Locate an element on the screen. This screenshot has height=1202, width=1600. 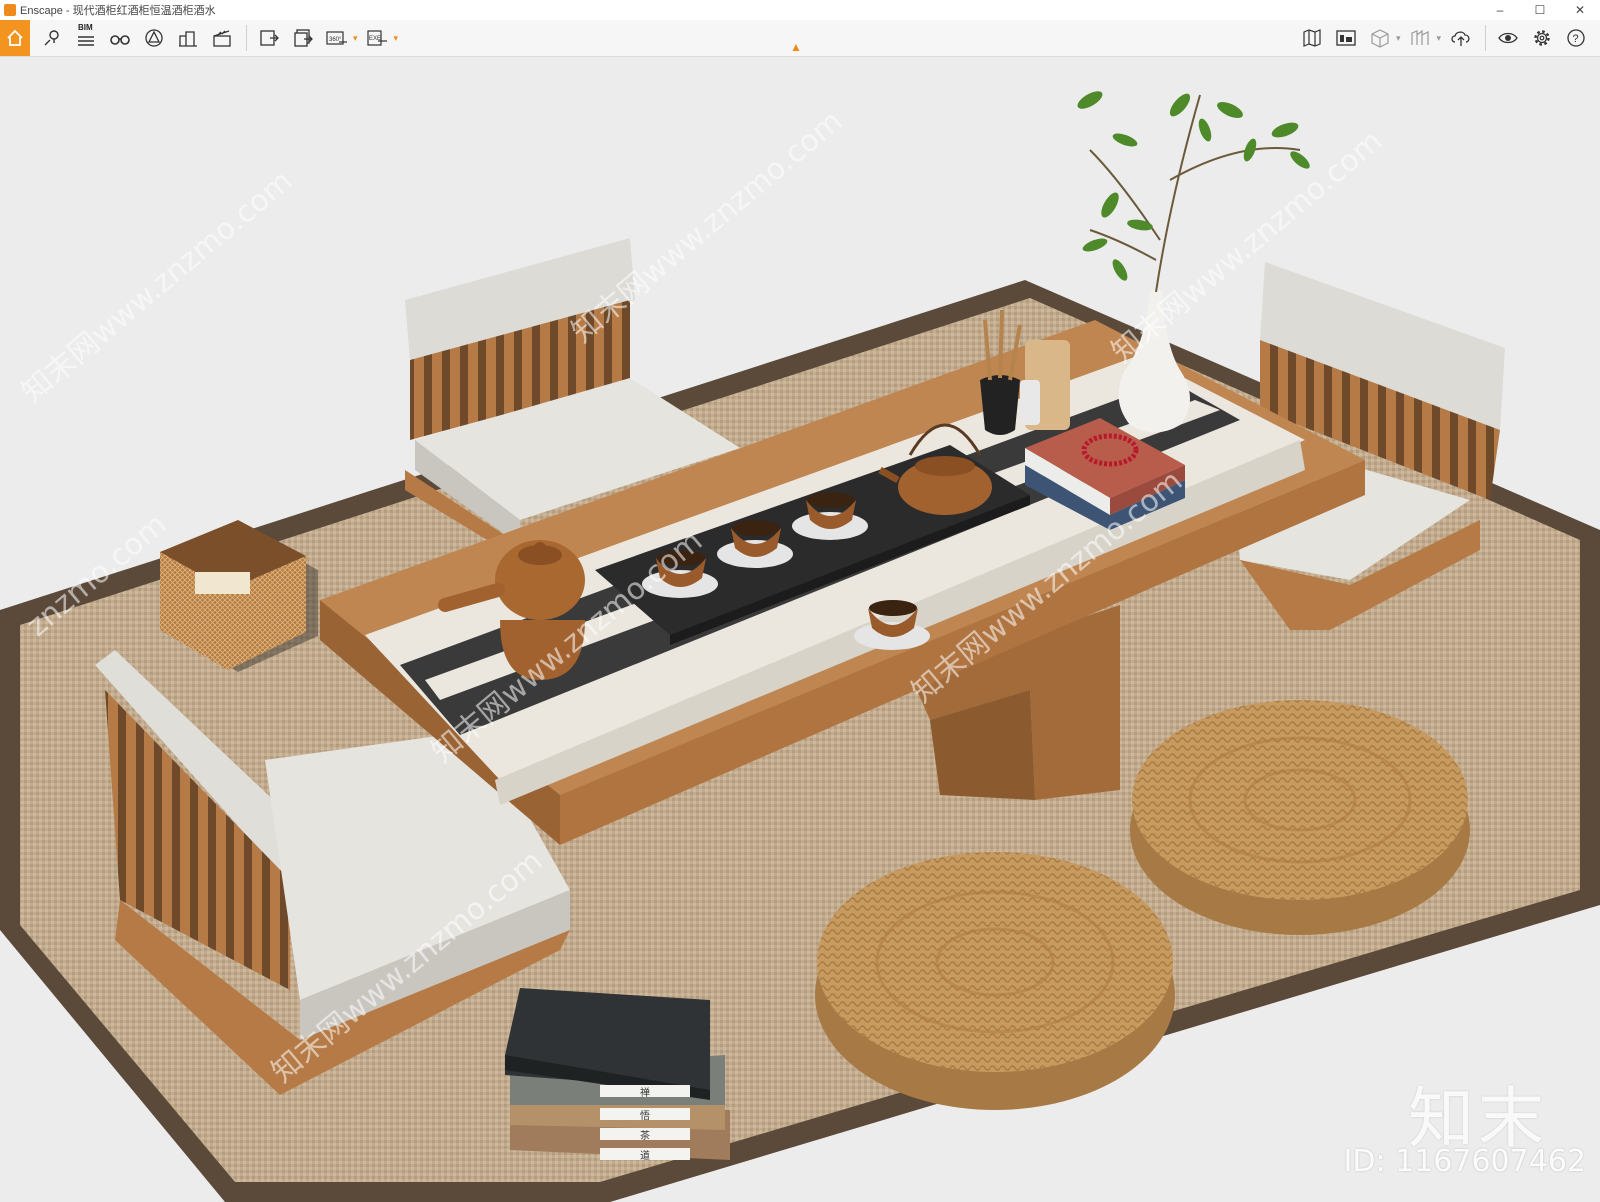
help-button: ? is located at coordinates (1576, 38).